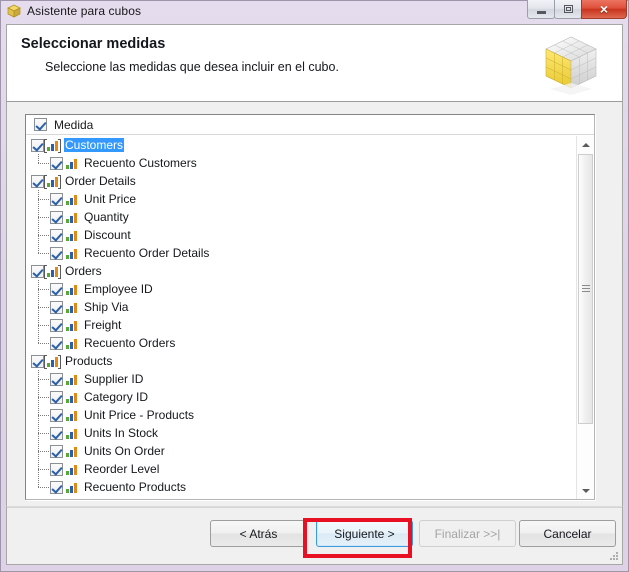 The height and width of the screenshot is (572, 629). I want to click on window-controls: ×, so click(577, 10).